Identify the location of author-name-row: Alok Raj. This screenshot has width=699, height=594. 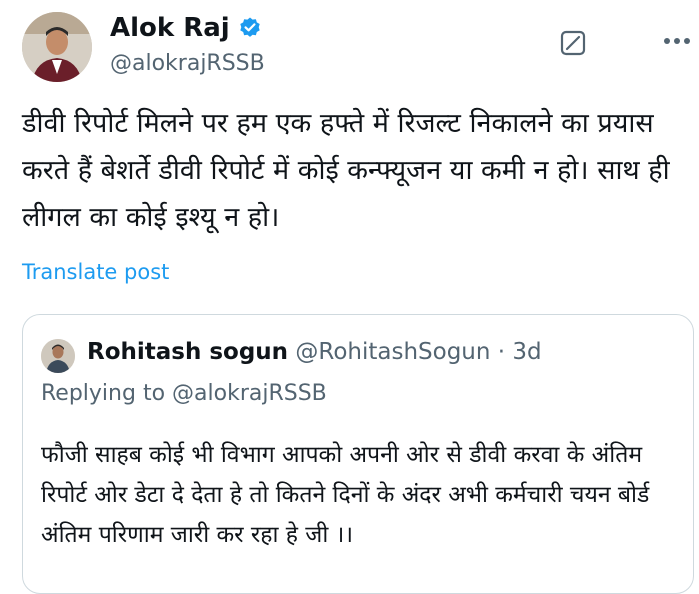
(186, 28).